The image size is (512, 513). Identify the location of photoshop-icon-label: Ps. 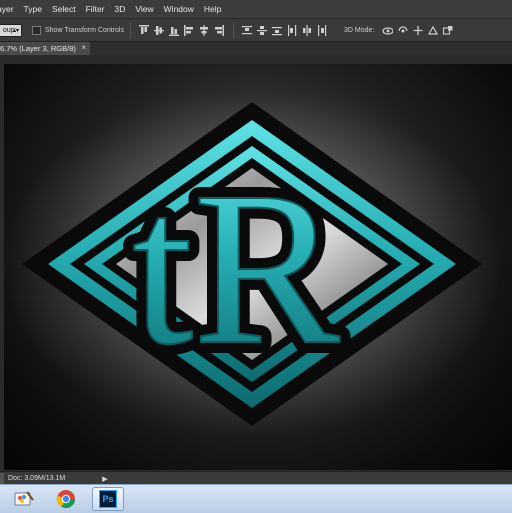
(108, 499).